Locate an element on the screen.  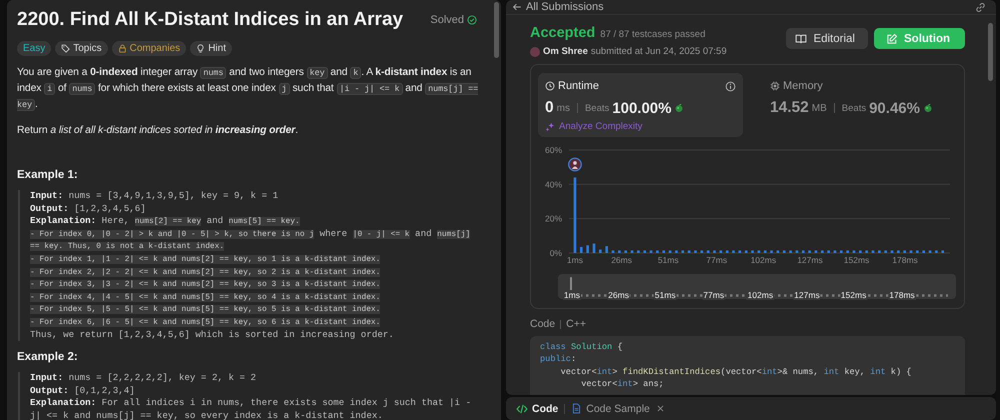
user-avatar is located at coordinates (575, 165).